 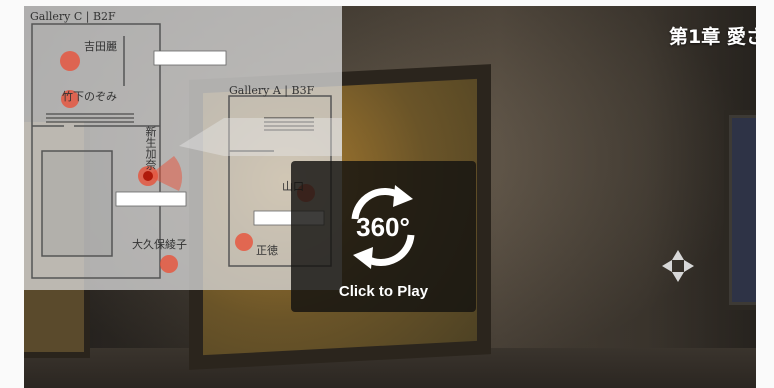 I want to click on artist-label: 正徳, so click(x=267, y=250).